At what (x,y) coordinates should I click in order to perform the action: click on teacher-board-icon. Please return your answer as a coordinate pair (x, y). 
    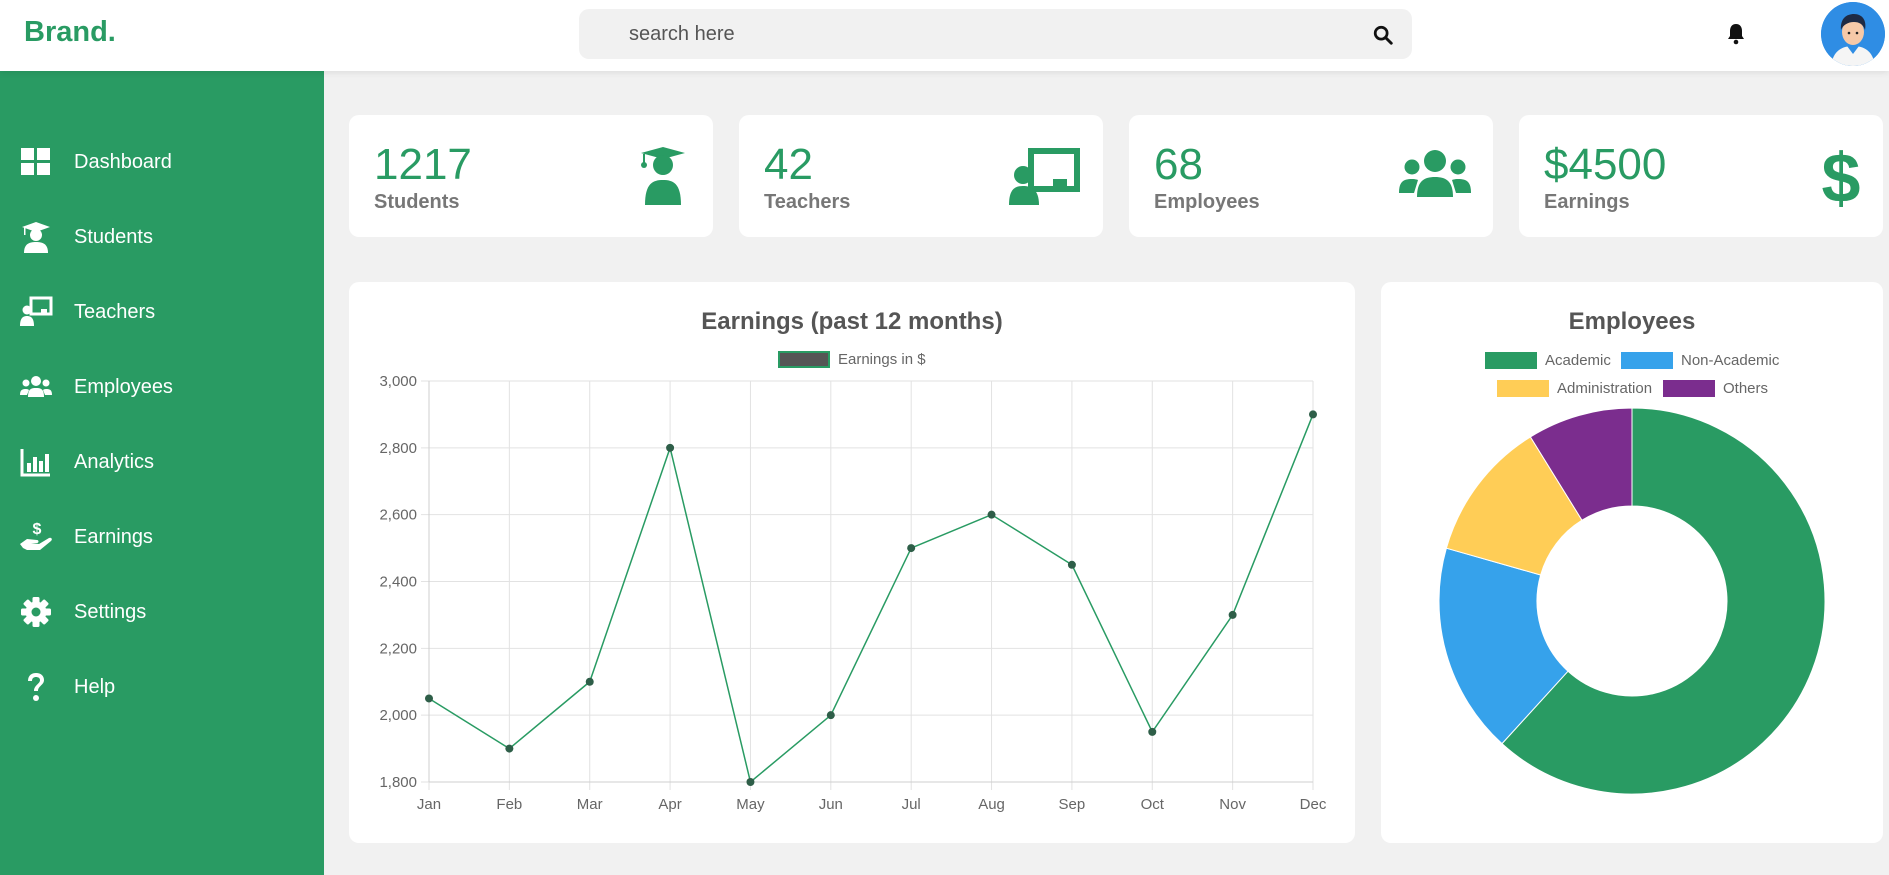
    Looking at the image, I should click on (1044, 176).